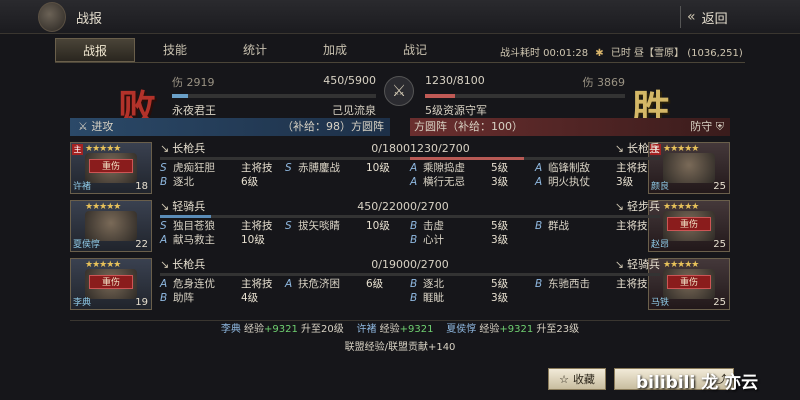 This screenshot has width=800, height=400. I want to click on skill-name: 东驰西击, so click(569, 284).